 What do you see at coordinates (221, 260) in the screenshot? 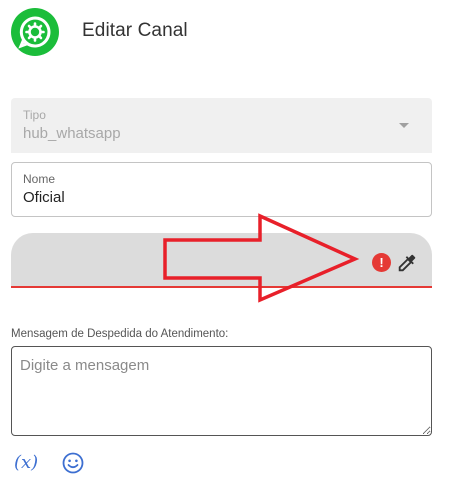
I see `color-field` at bounding box center [221, 260].